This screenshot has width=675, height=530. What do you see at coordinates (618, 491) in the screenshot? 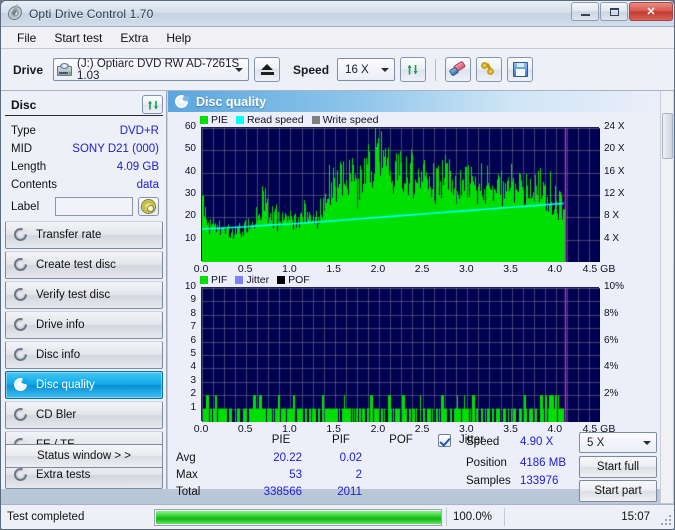
I see `start-part-button: Start part` at bounding box center [618, 491].